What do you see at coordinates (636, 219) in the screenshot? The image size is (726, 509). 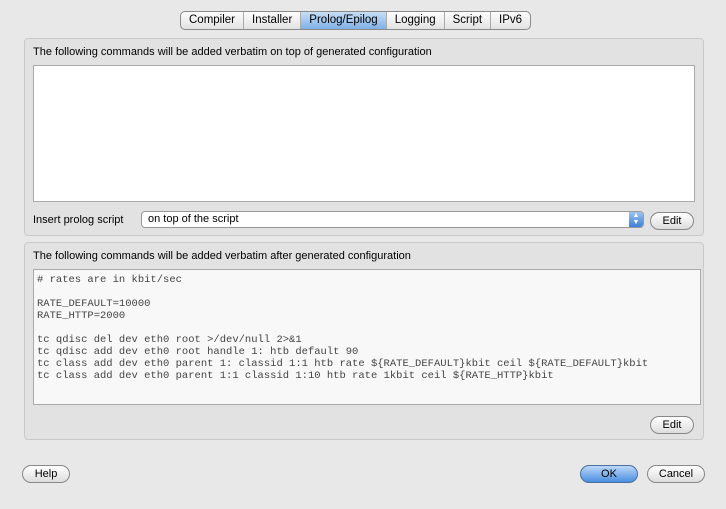 I see `chevron-updown-icon: ▲ ▼` at bounding box center [636, 219].